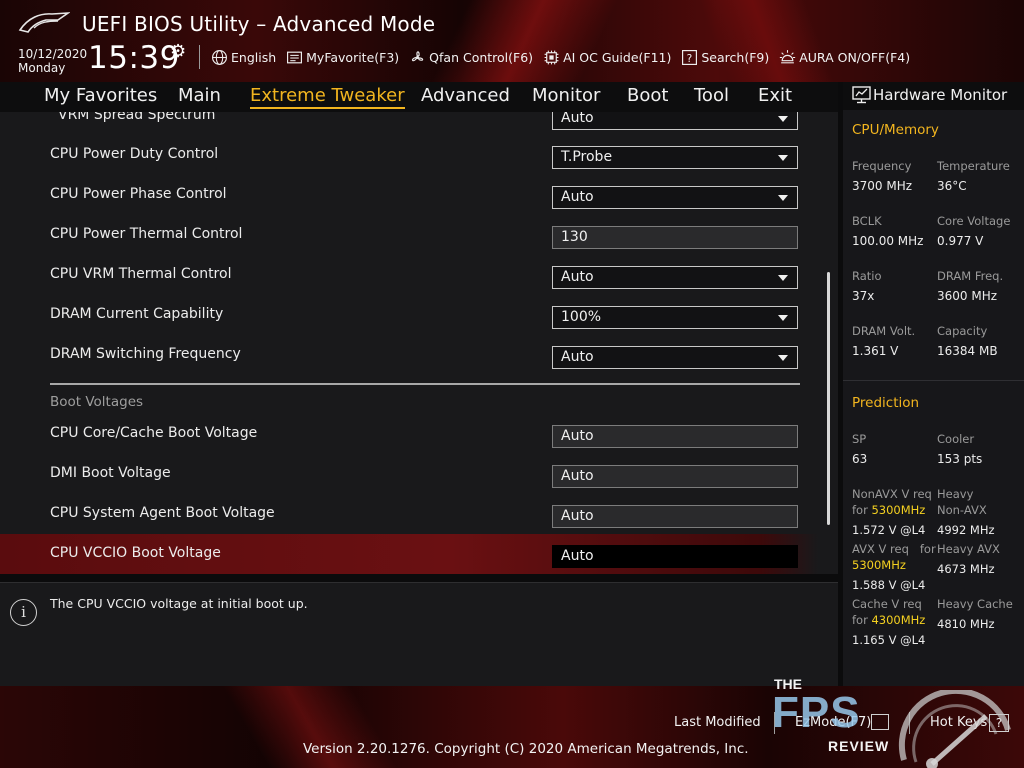 The height and width of the screenshot is (768, 1024). What do you see at coordinates (465, 95) in the screenshot?
I see `tab-advanced: Advanced` at bounding box center [465, 95].